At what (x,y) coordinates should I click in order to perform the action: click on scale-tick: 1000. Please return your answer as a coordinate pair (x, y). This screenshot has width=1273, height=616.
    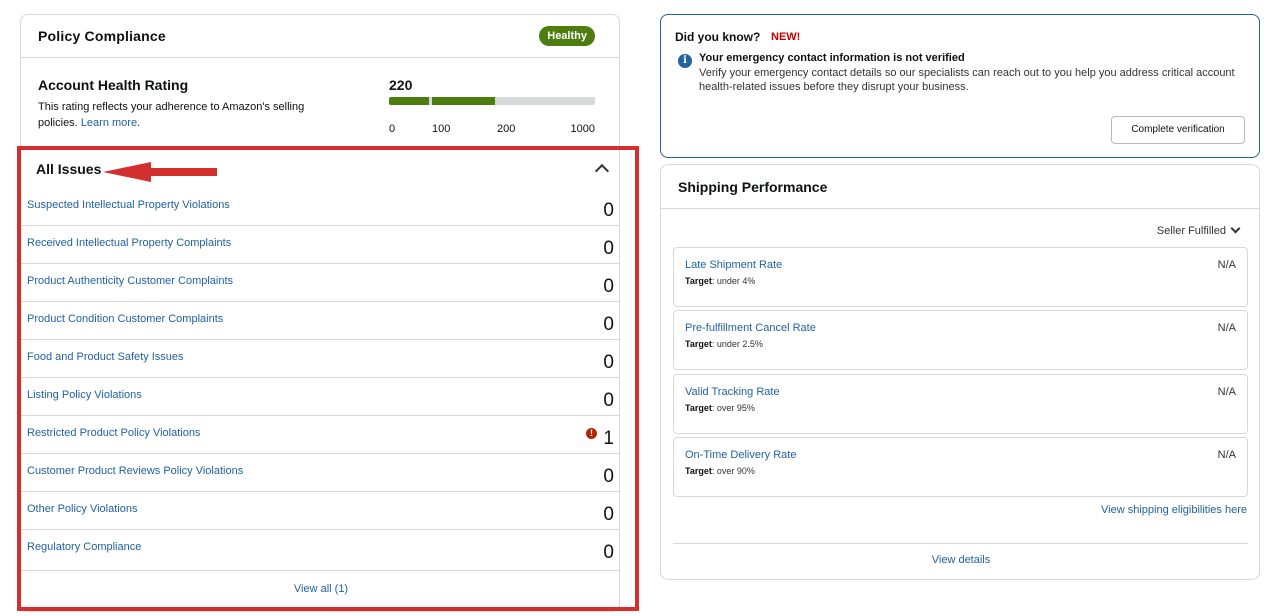
    Looking at the image, I should click on (582, 129).